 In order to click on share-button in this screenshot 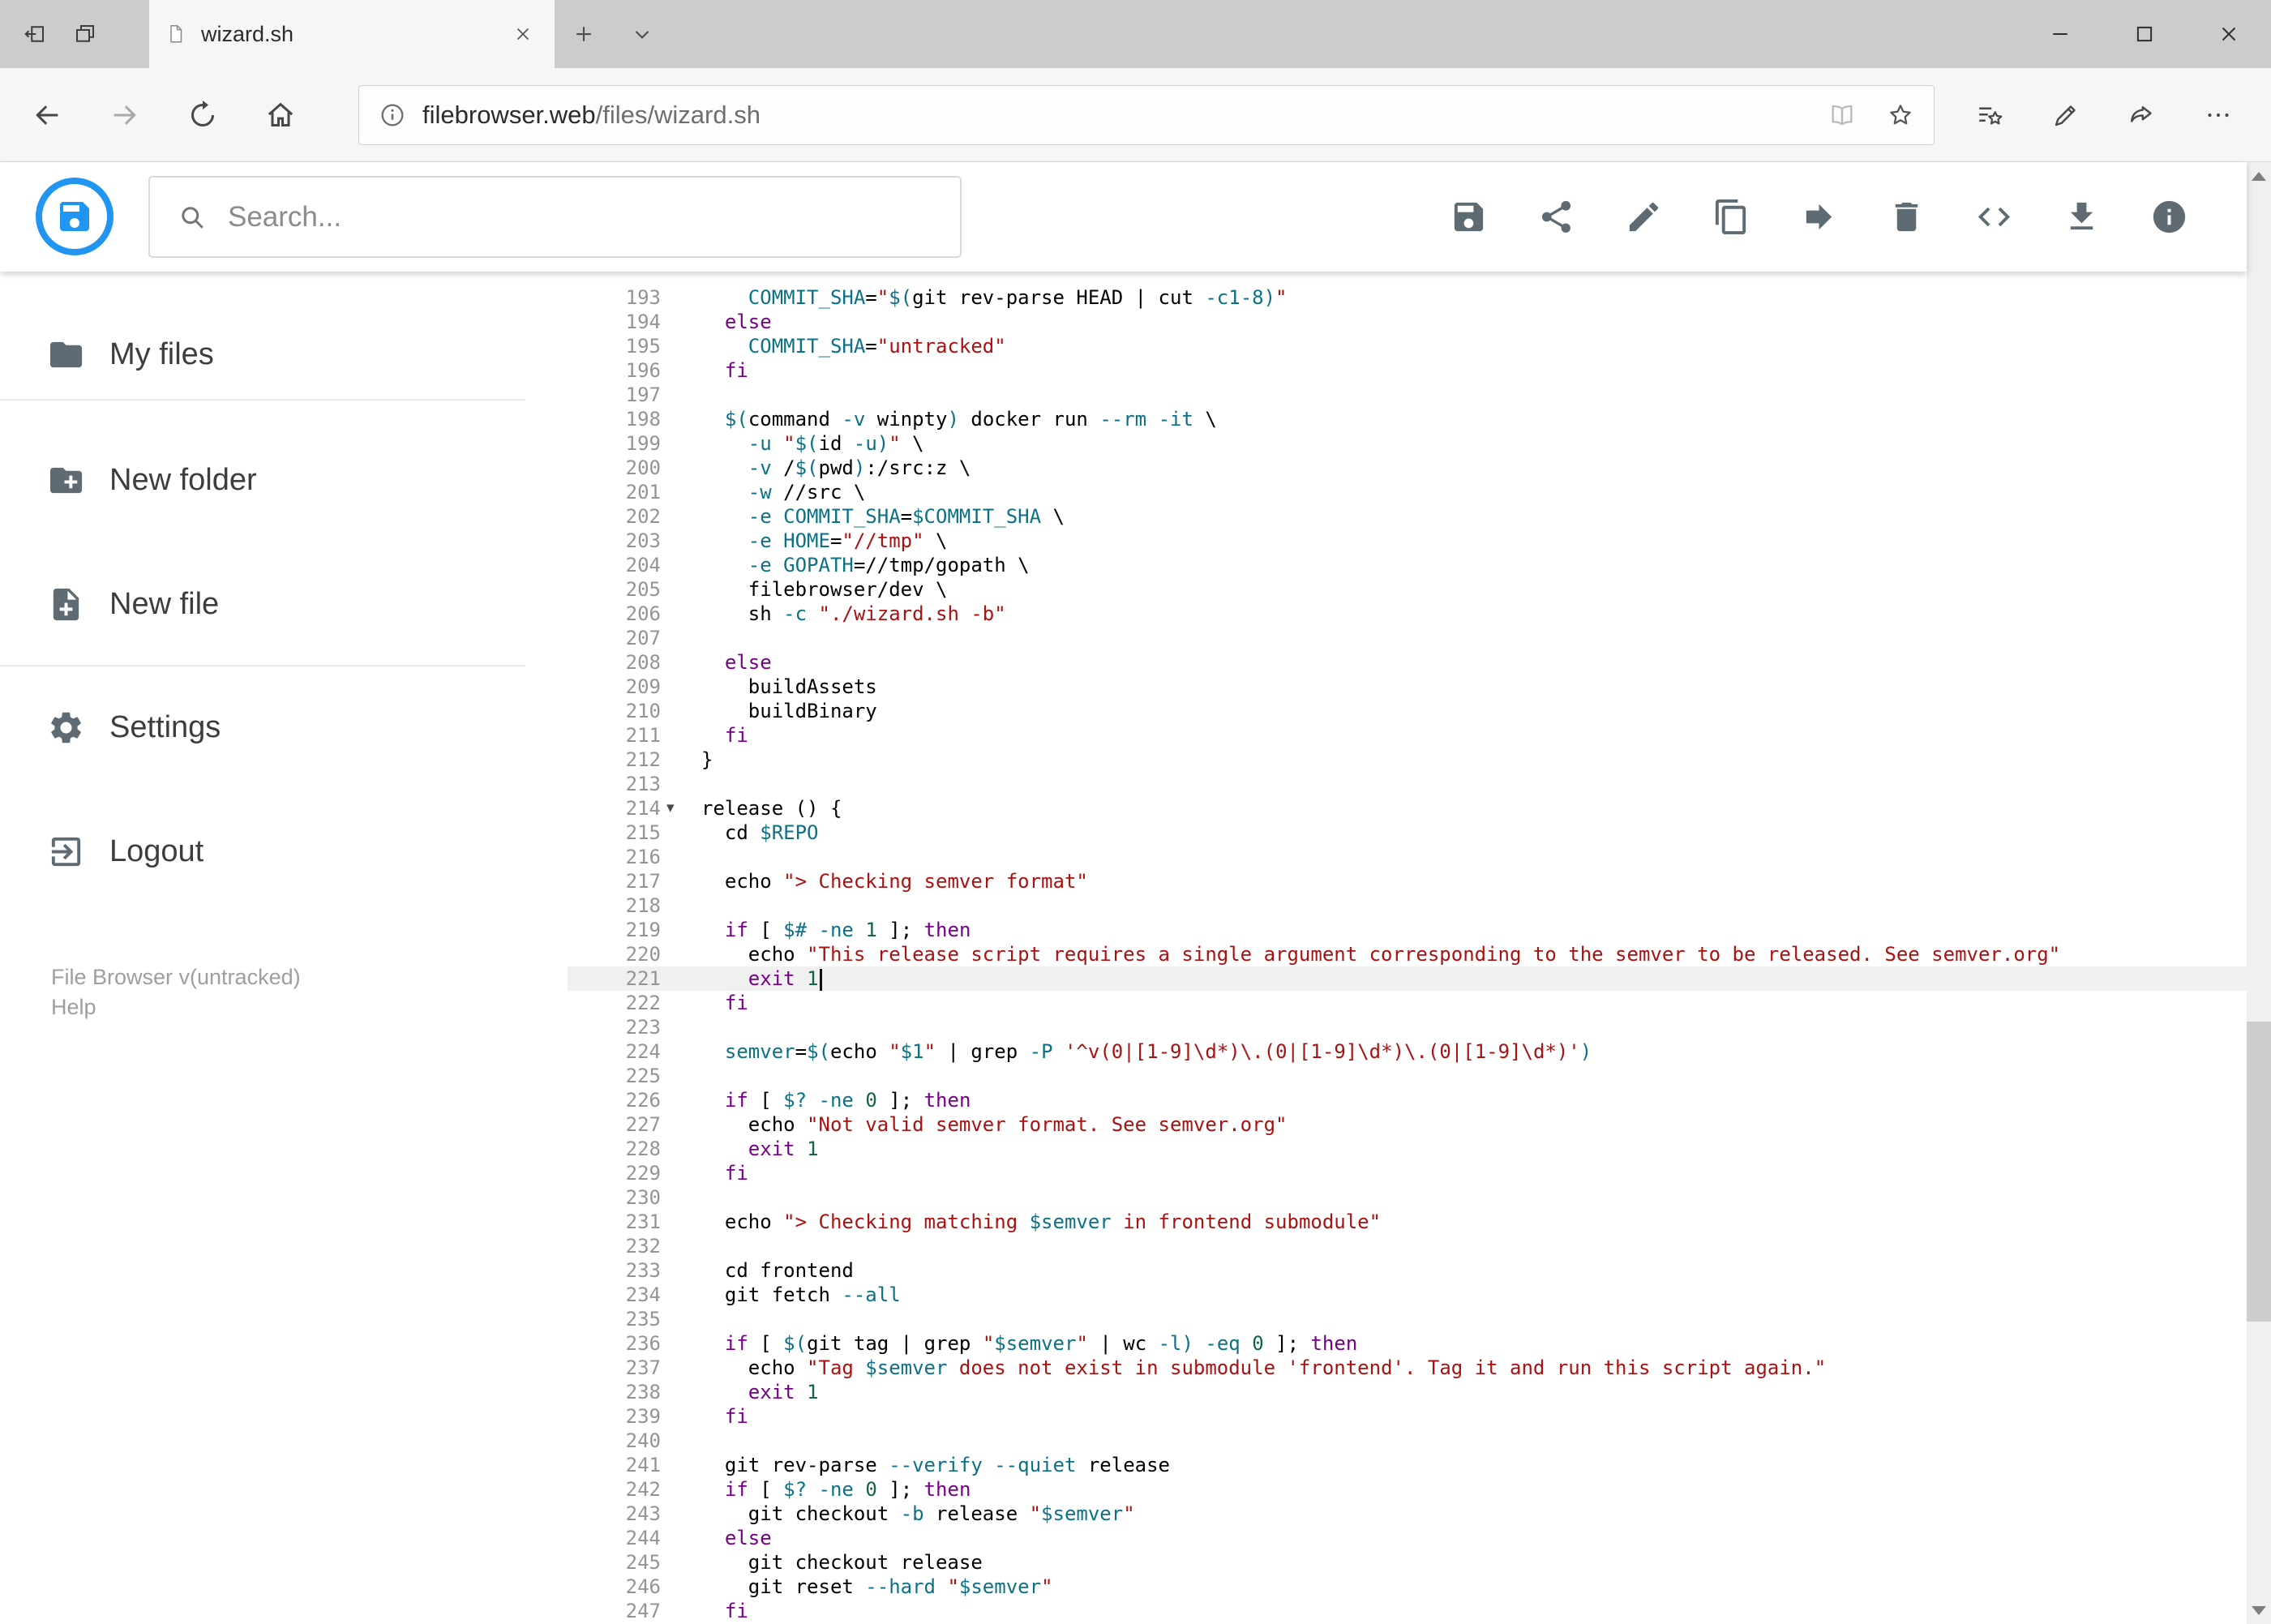, I will do `click(1556, 217)`.